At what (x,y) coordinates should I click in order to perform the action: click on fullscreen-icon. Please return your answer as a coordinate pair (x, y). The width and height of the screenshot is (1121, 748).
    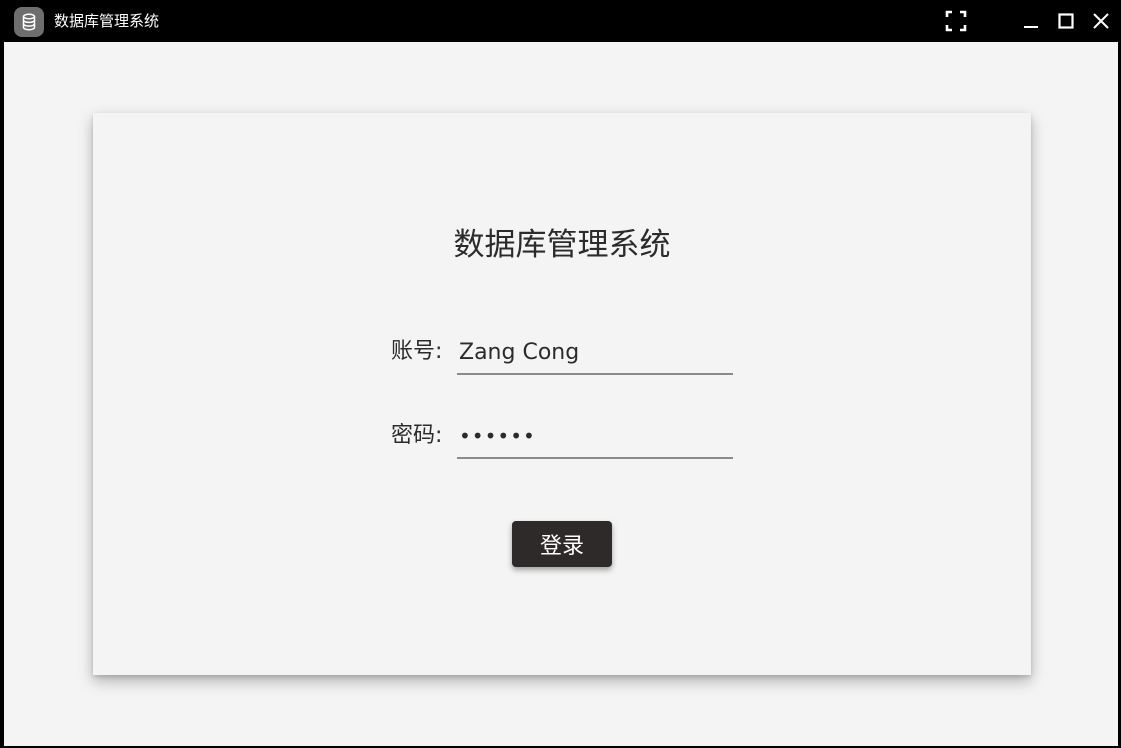
    Looking at the image, I should click on (956, 21).